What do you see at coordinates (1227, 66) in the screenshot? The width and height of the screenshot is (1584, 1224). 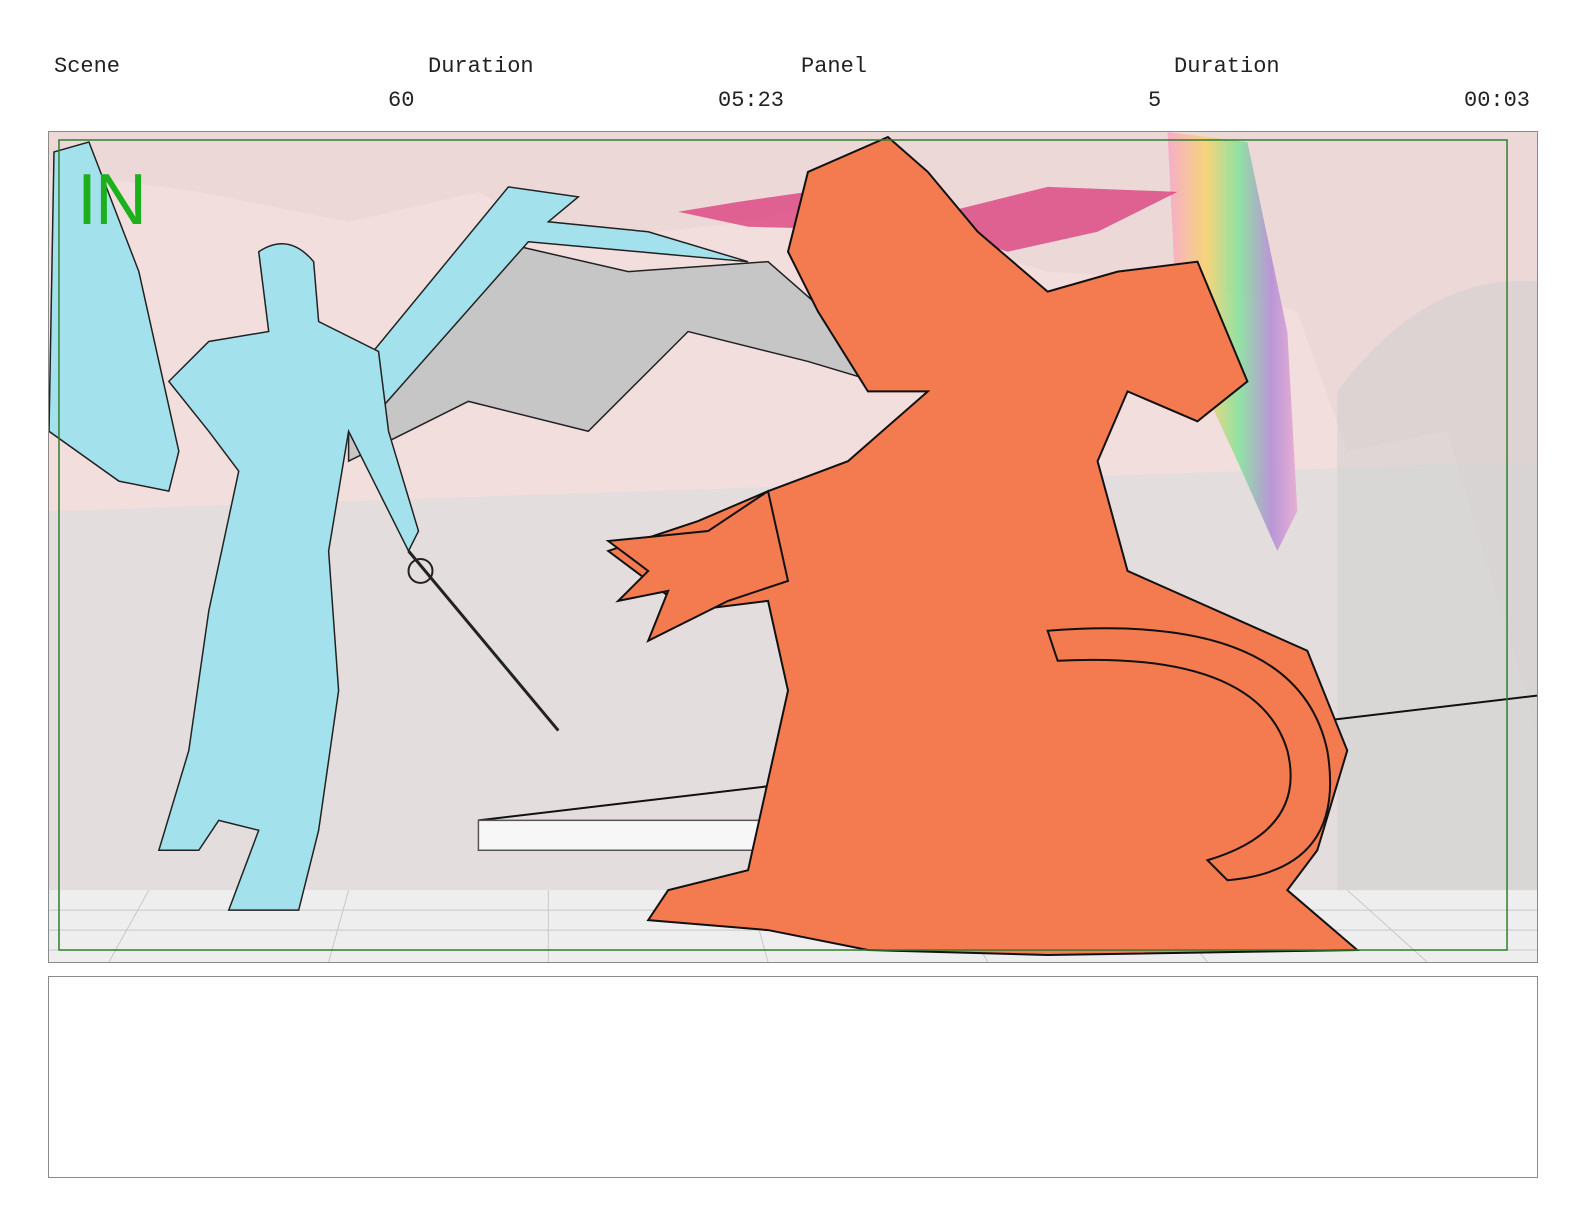 I see `panel-duration-label: Duration` at bounding box center [1227, 66].